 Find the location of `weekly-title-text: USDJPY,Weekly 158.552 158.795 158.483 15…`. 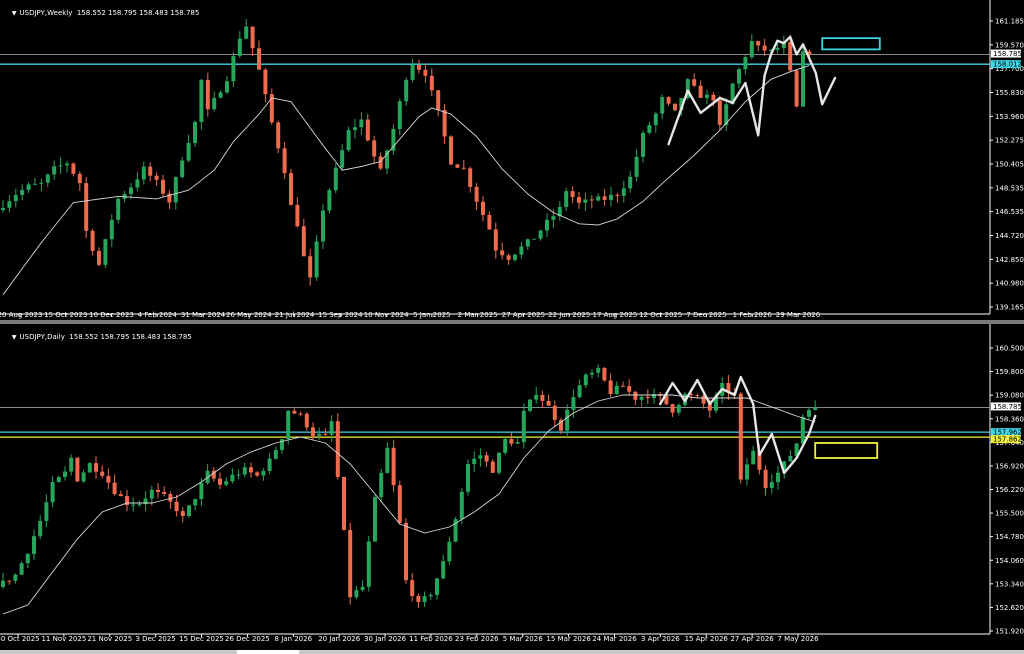

weekly-title-text: USDJPY,Weekly 158.552 158.795 158.483 15… is located at coordinates (109, 13).